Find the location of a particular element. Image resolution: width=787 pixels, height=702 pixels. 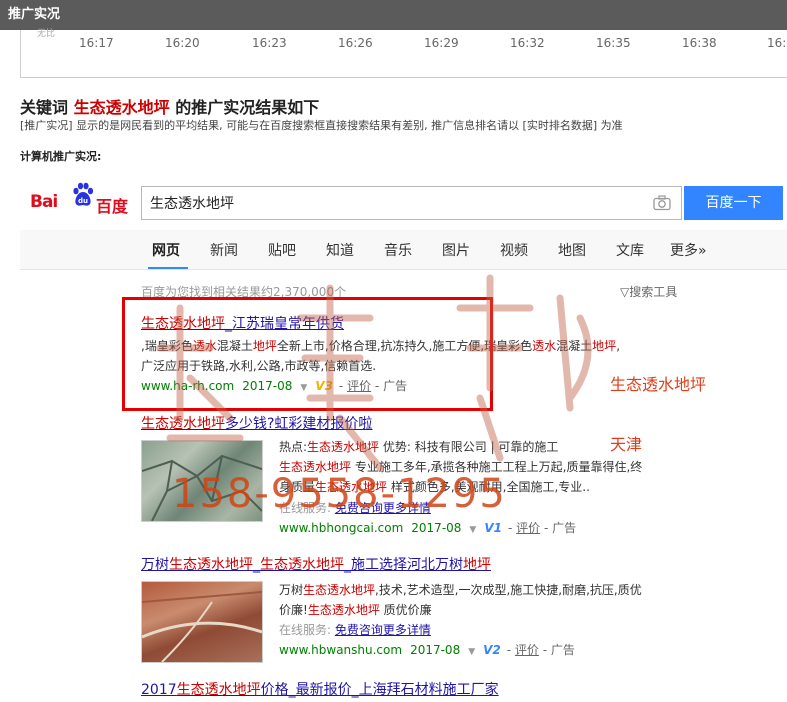

result-2-url: www.hbhongcai.com is located at coordinates (341, 528).